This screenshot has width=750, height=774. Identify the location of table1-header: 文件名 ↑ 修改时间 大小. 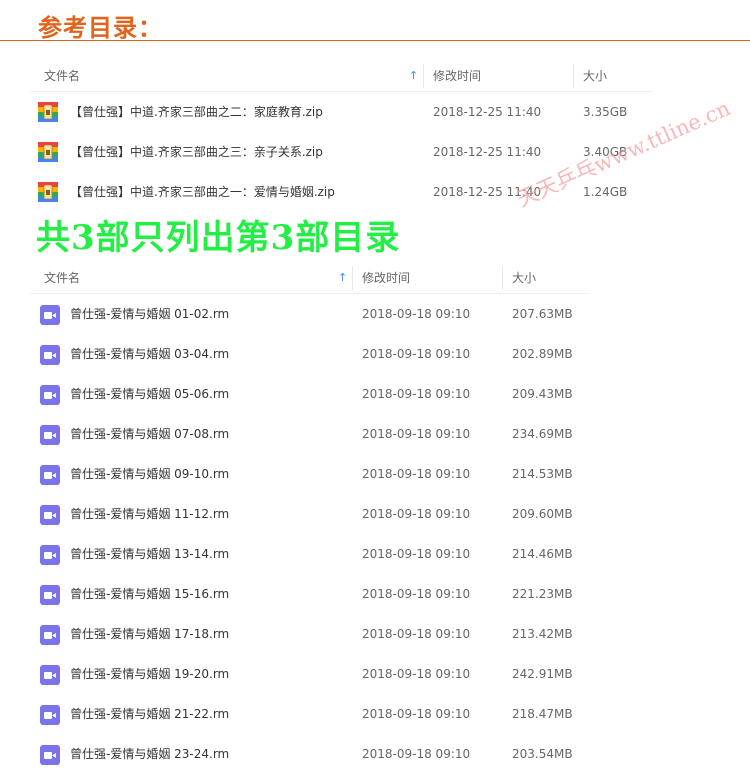
(341, 76).